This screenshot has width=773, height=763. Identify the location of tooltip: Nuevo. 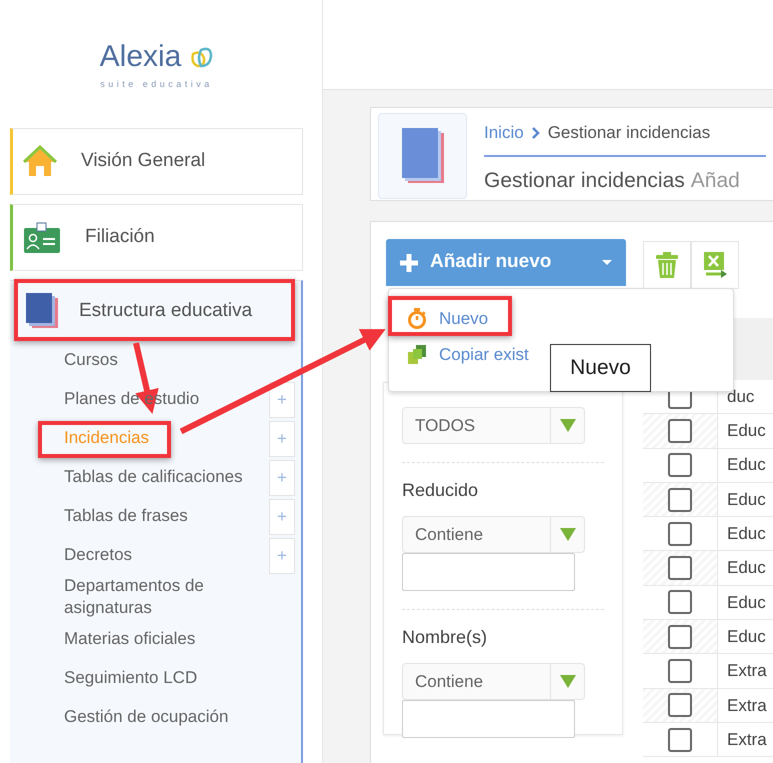
(600, 368).